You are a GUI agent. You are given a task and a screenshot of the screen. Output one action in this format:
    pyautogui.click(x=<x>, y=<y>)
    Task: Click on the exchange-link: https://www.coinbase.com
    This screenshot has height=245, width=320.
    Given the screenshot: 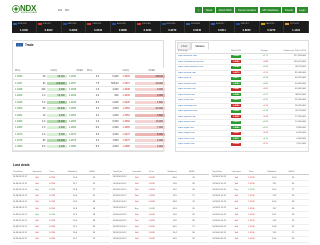 What is the action you would take?
    pyautogui.click(x=201, y=67)
    